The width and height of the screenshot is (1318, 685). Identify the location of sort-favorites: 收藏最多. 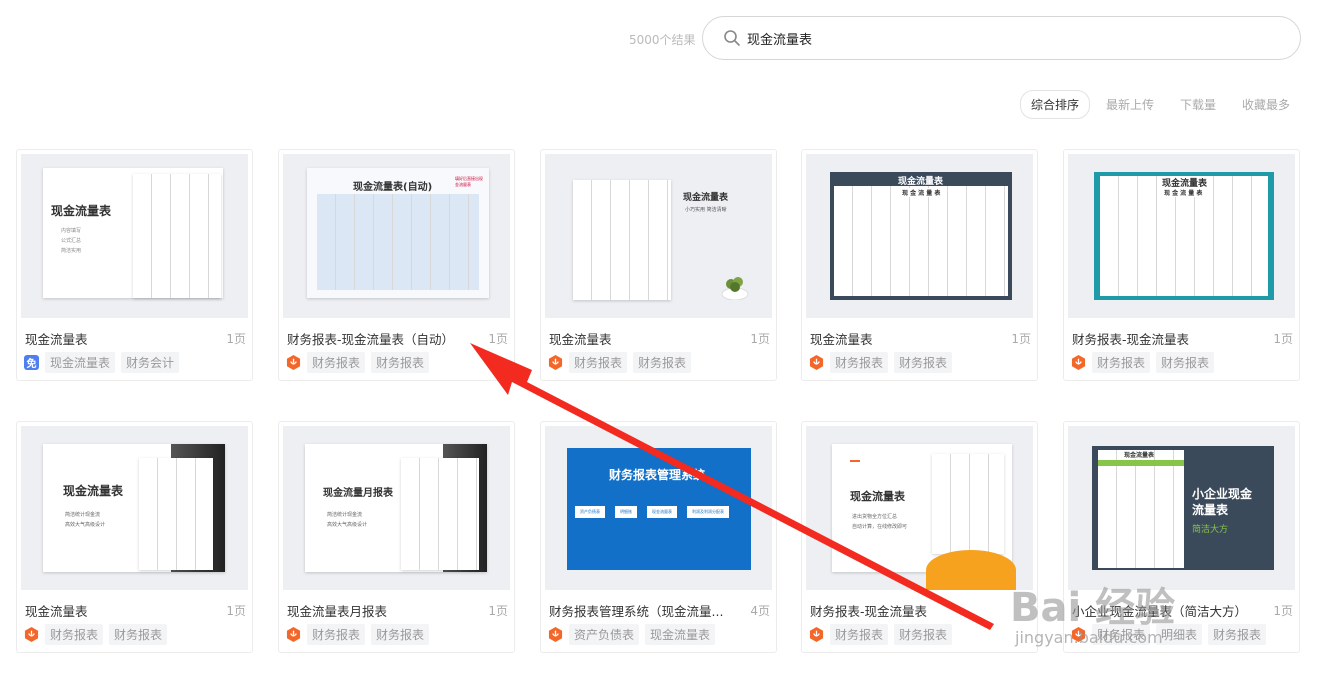
(1266, 104).